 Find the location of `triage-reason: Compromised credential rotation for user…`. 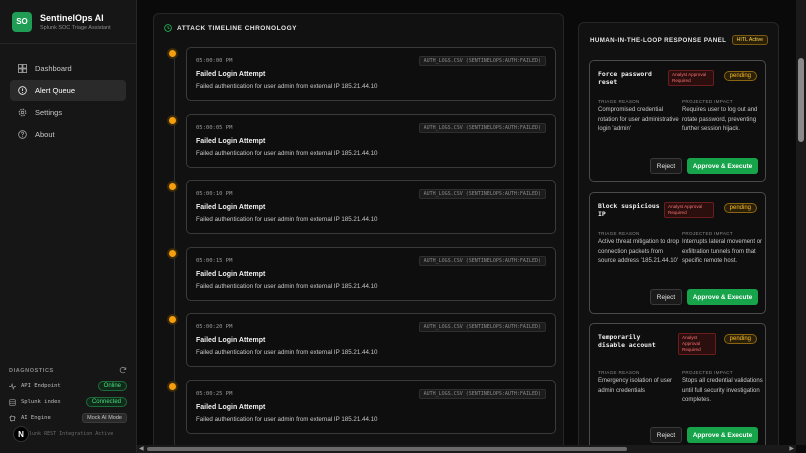

triage-reason: Compromised credential rotation for user… is located at coordinates (638, 119).